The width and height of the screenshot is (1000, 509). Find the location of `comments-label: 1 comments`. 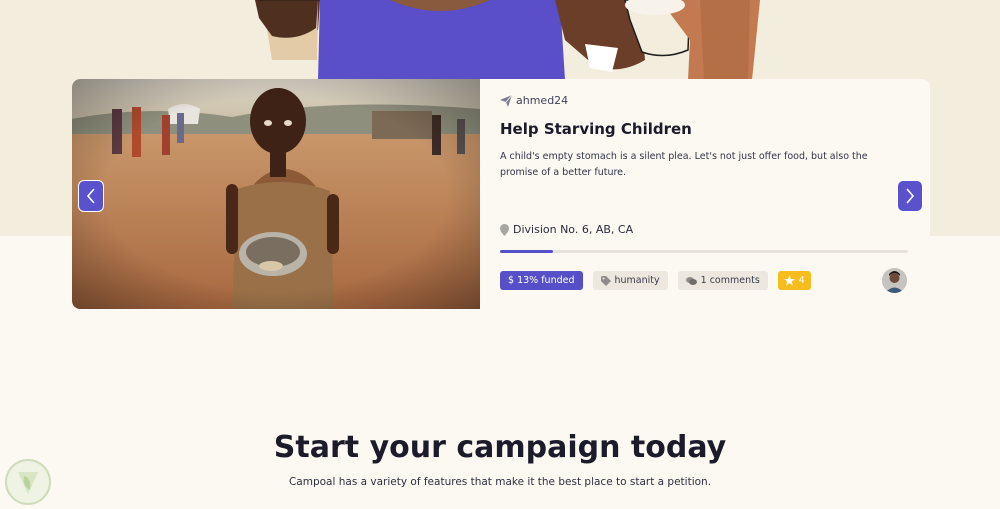

comments-label: 1 comments is located at coordinates (730, 280).